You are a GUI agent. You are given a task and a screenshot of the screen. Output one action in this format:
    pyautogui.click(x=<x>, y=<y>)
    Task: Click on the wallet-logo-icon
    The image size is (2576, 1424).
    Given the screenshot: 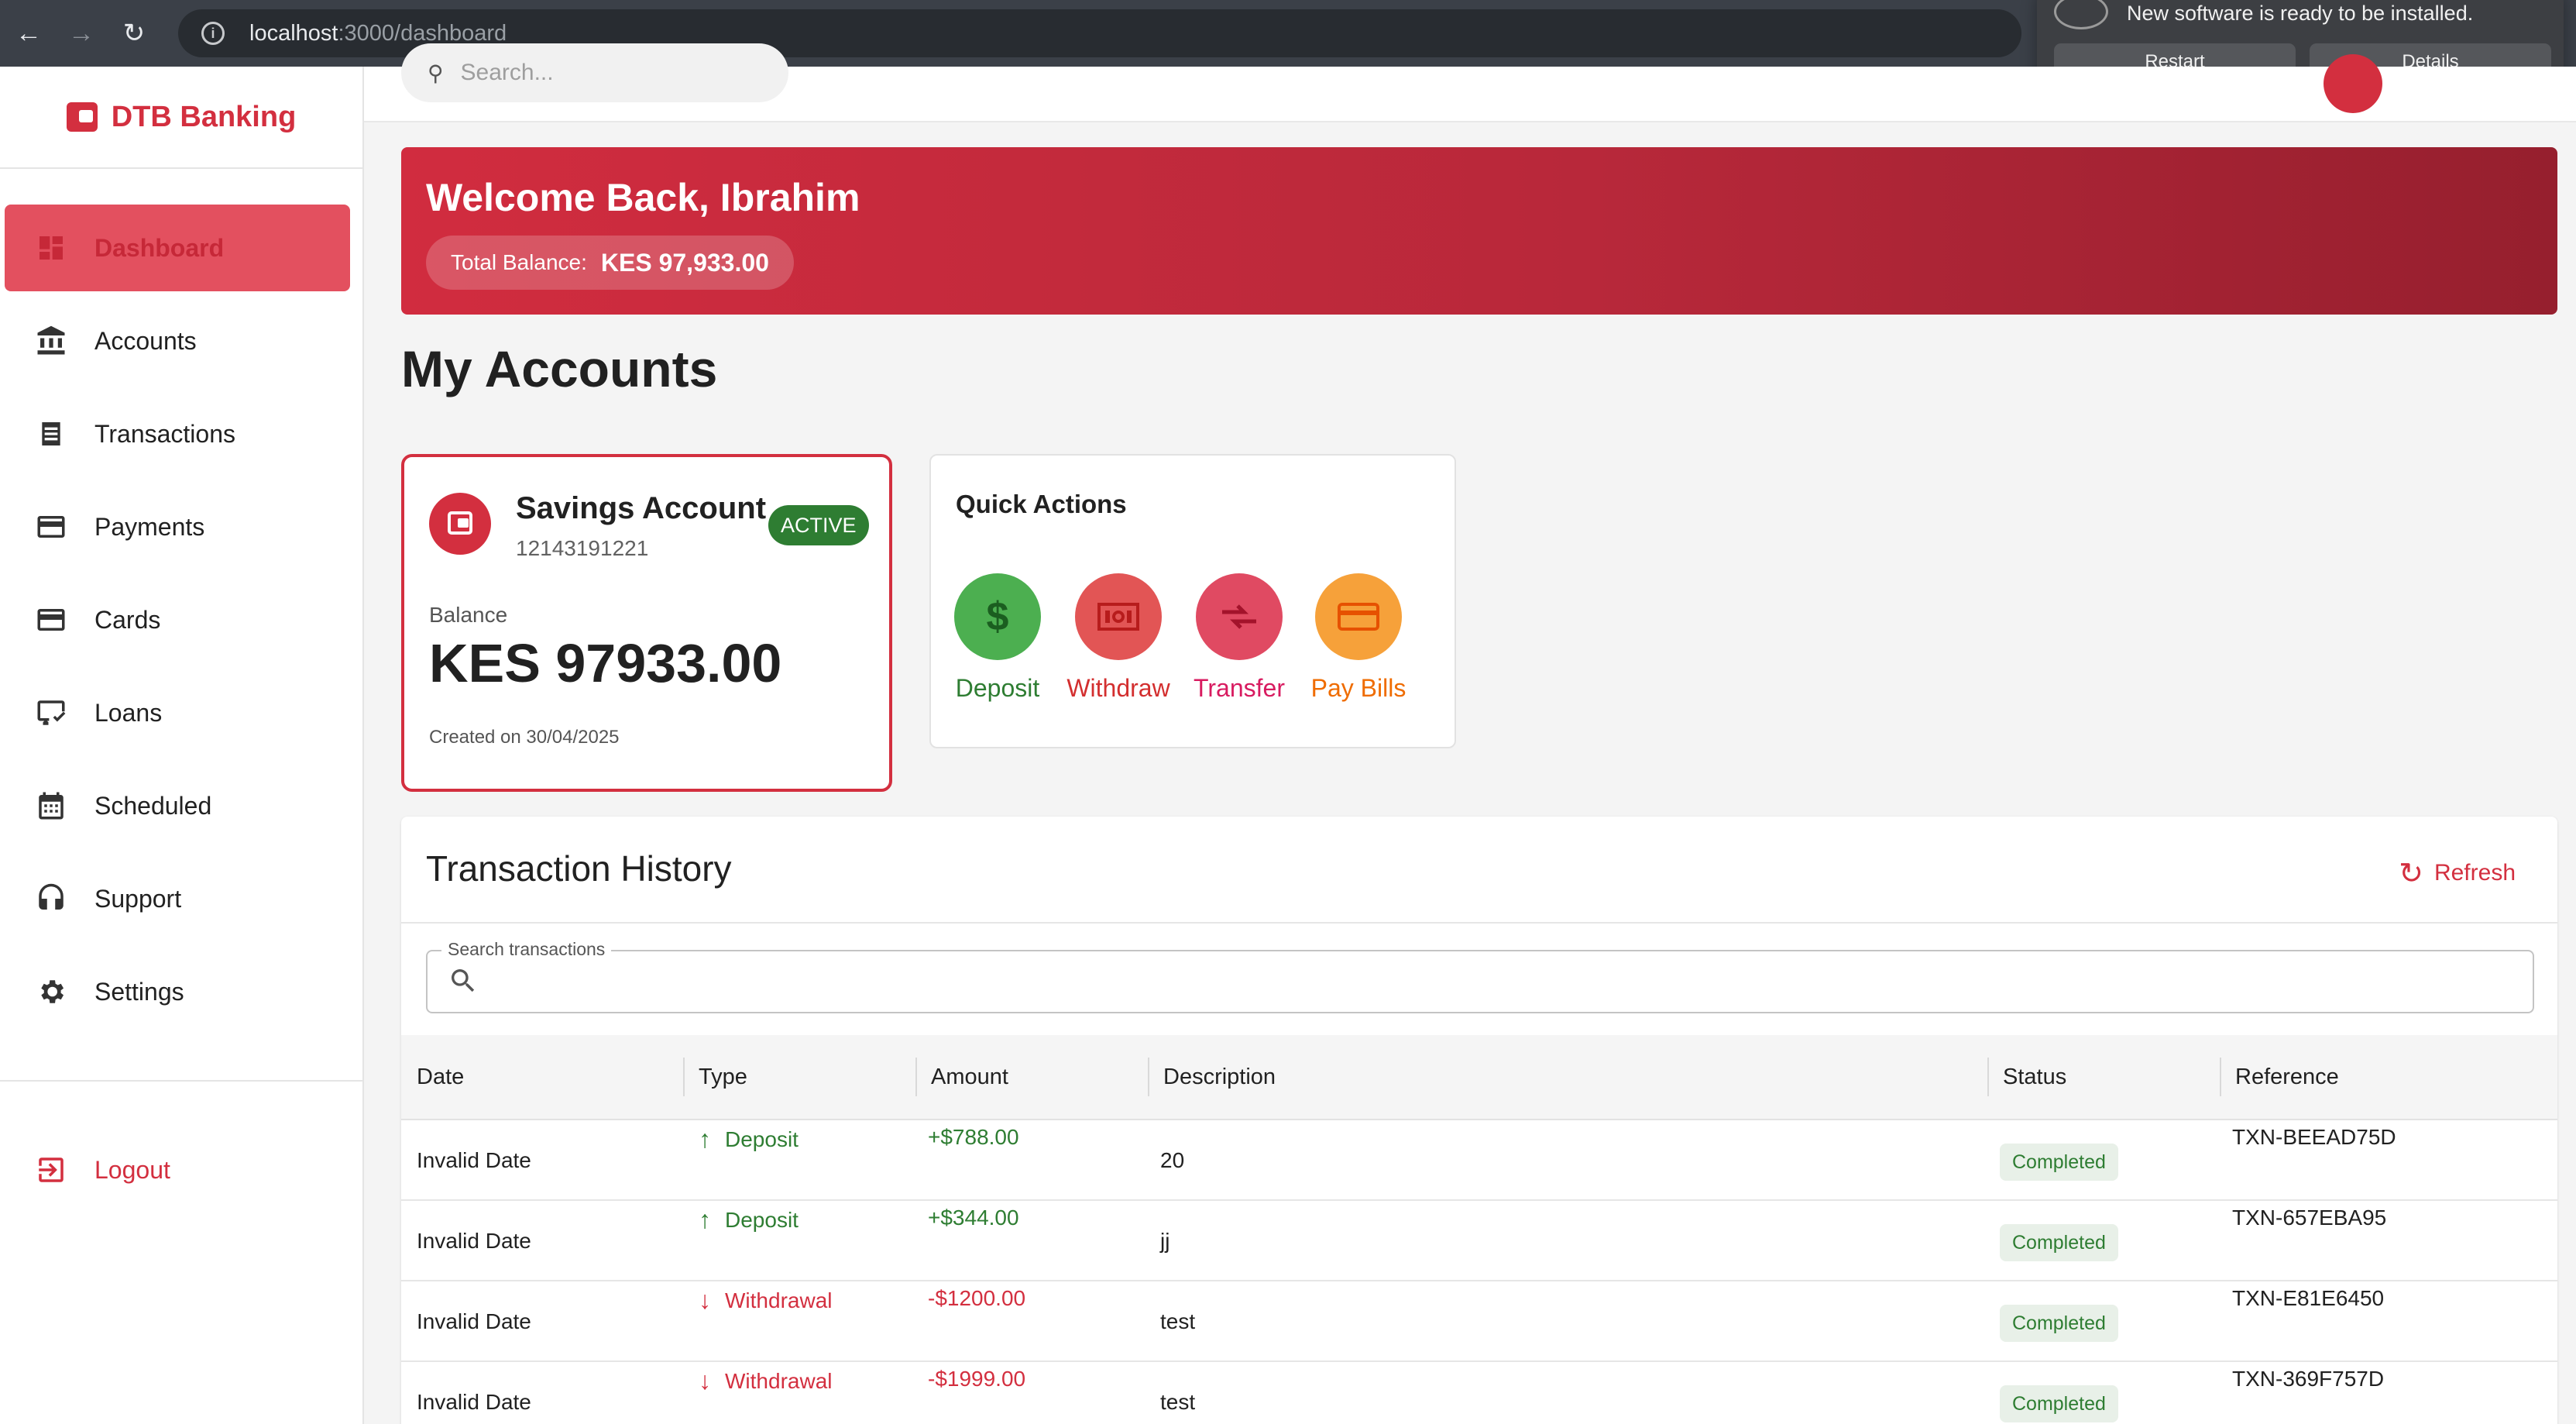 What is the action you would take?
    pyautogui.click(x=82, y=117)
    